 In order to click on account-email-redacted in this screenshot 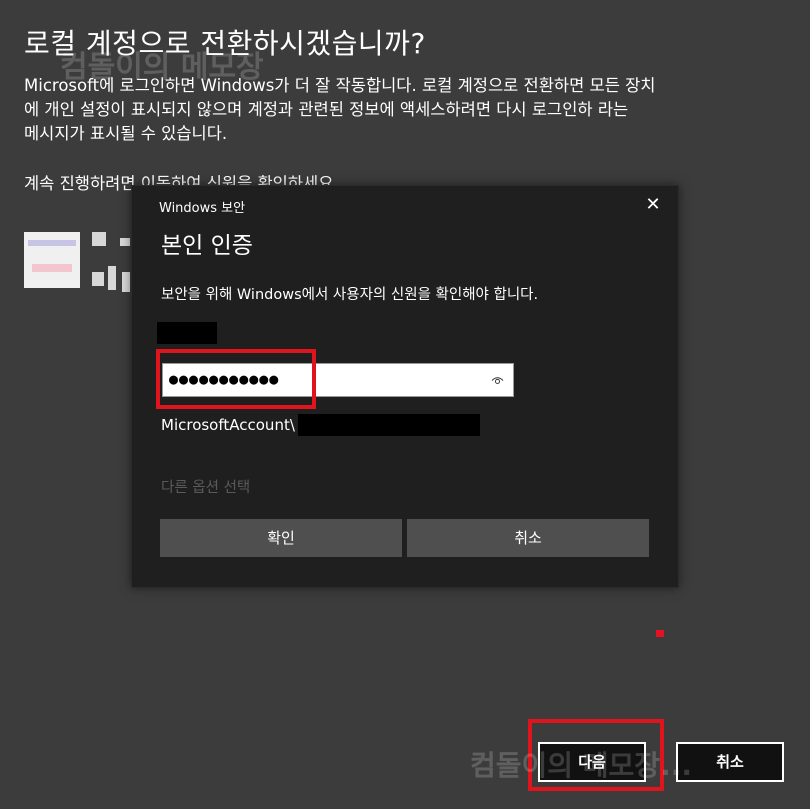, I will do `click(389, 425)`.